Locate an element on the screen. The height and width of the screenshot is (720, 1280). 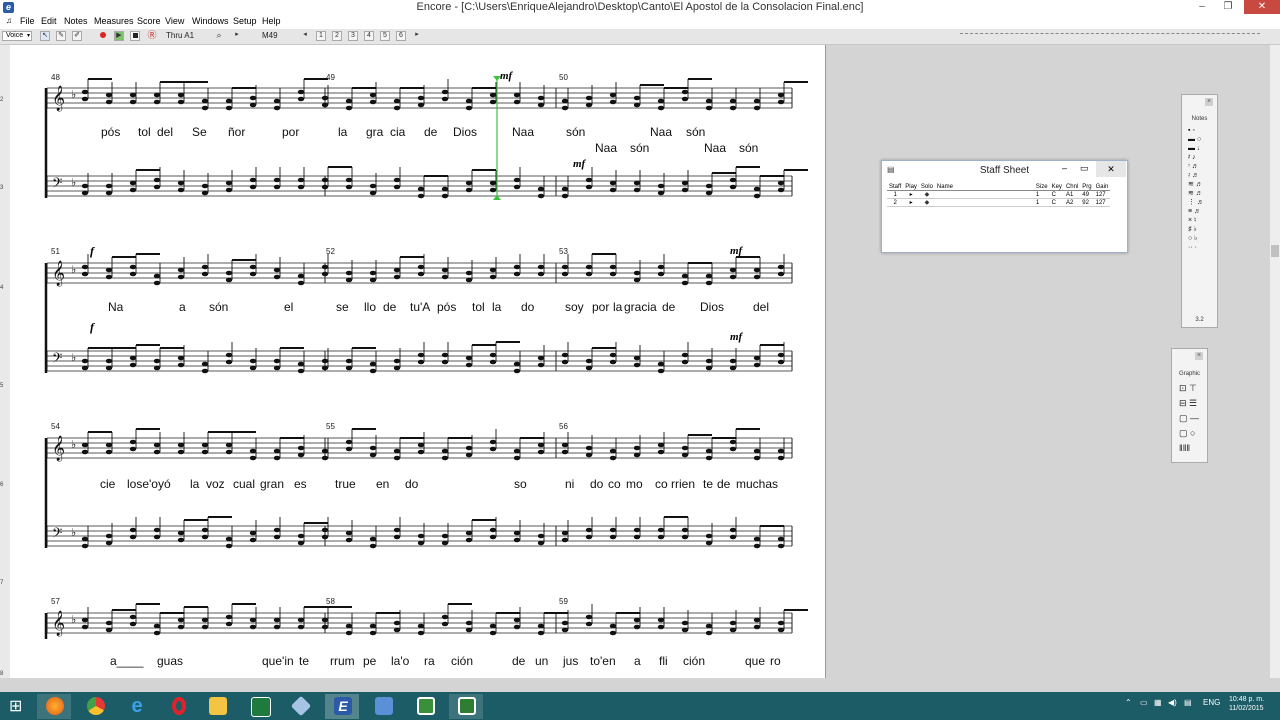
play-icon: ▶ is located at coordinates (119, 36).